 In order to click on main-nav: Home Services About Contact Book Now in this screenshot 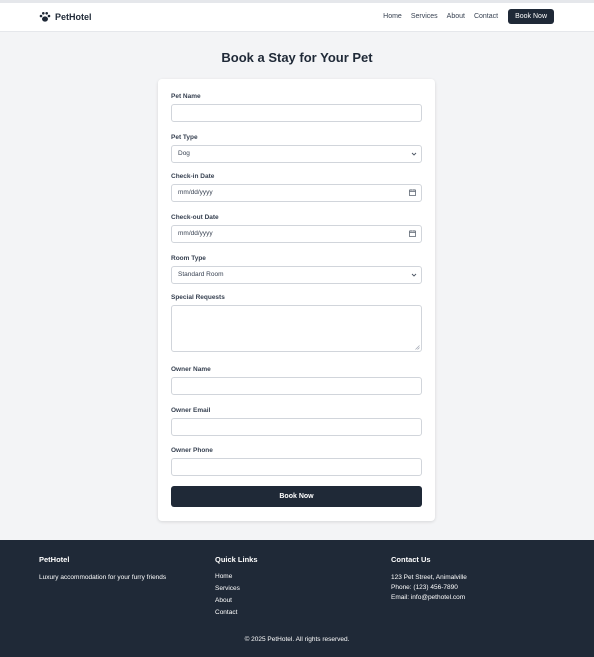, I will do `click(464, 16)`.